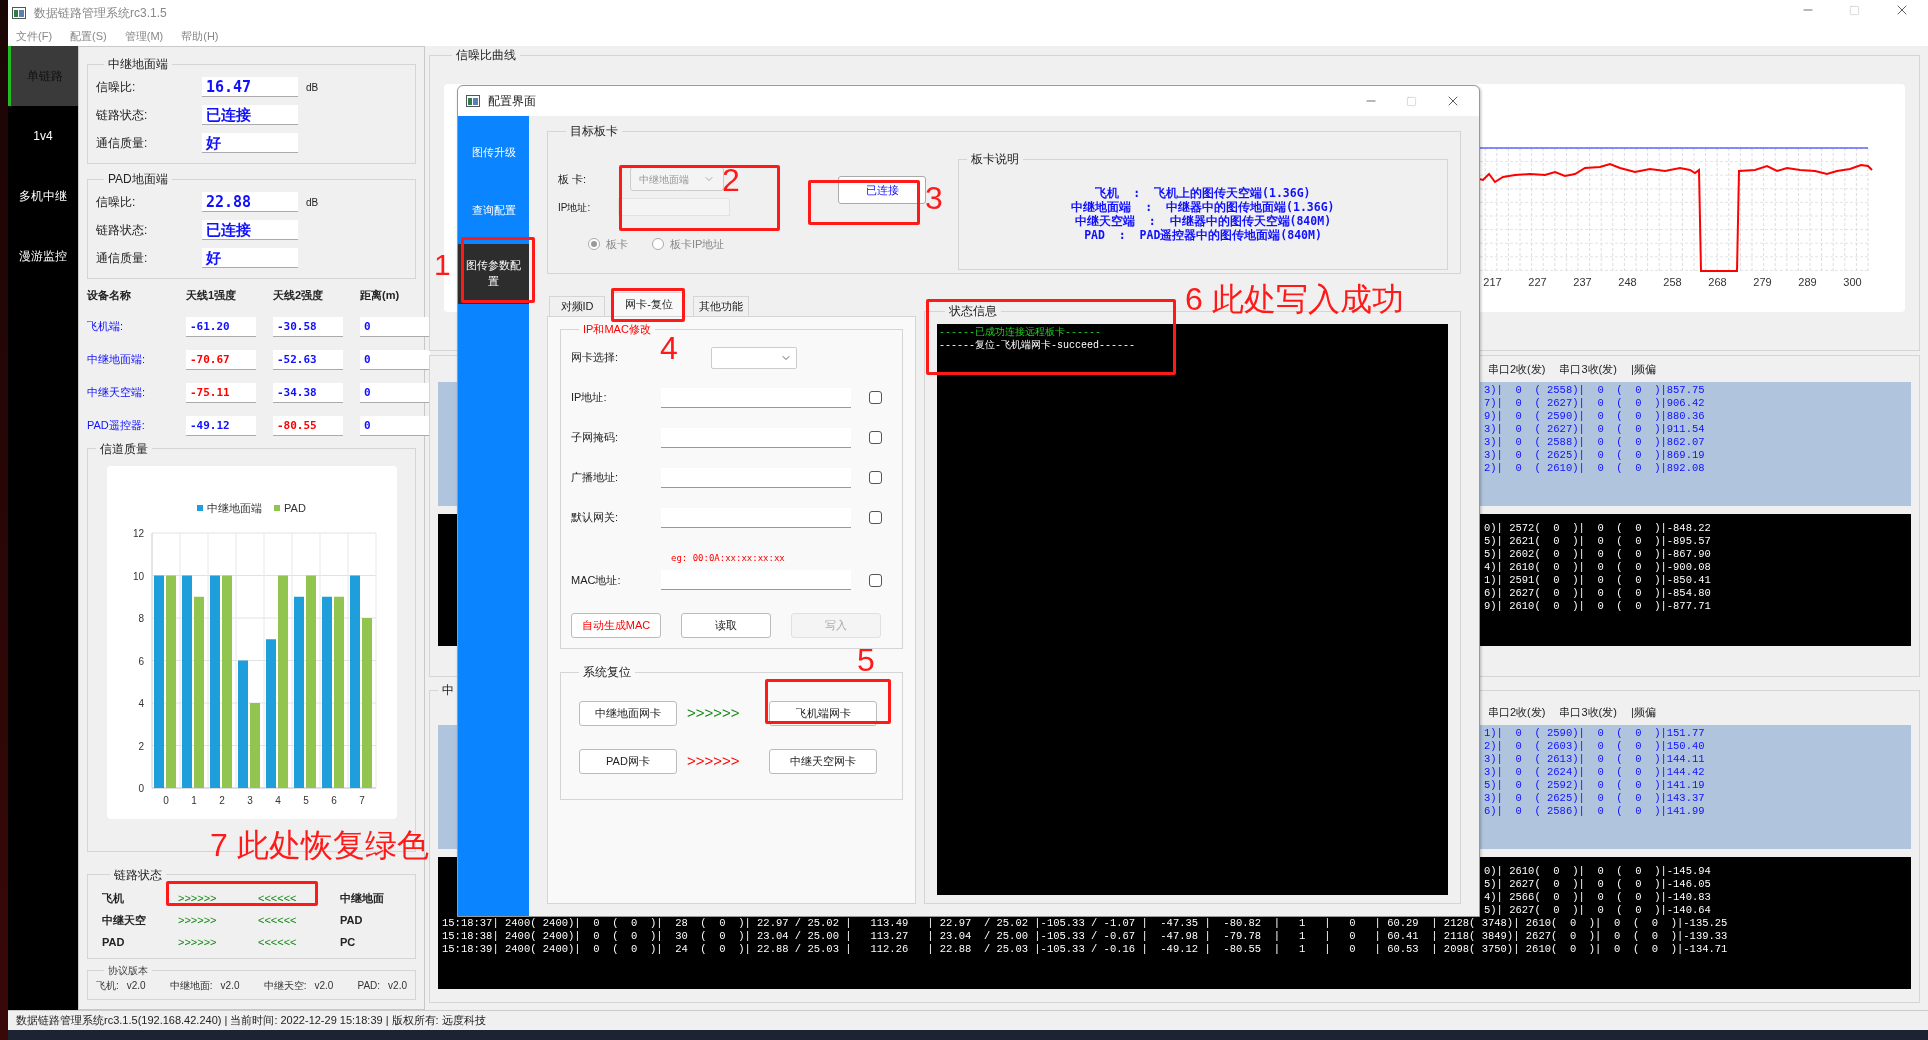  Describe the element at coordinates (380, 295) in the screenshot. I see `column-header: 距离(m)` at that location.